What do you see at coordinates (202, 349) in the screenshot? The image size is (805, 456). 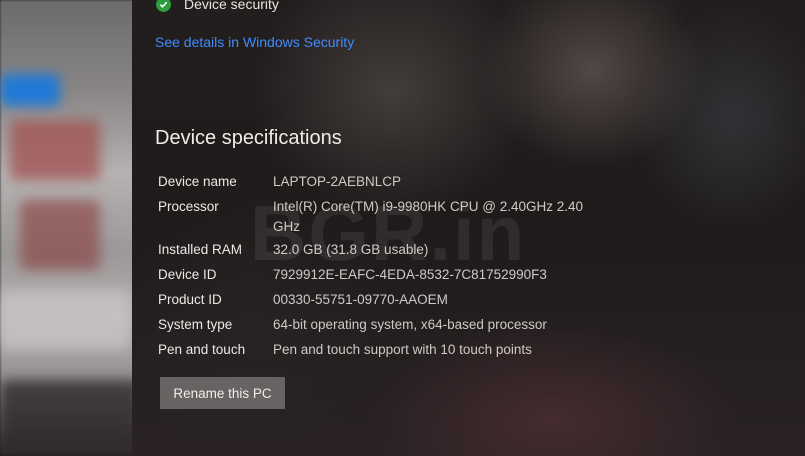 I see `spec-label: Pen and touch` at bounding box center [202, 349].